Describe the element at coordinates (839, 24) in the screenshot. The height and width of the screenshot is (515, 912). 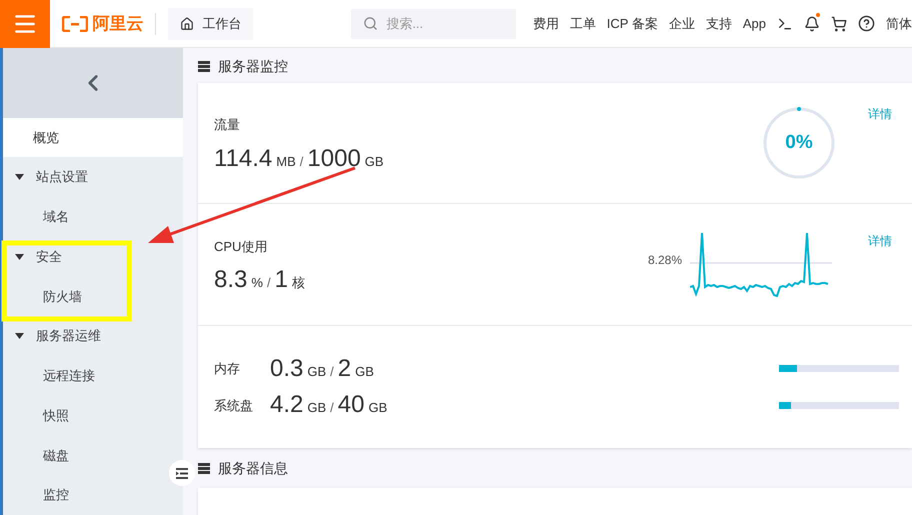
I see `cart-icon` at that location.